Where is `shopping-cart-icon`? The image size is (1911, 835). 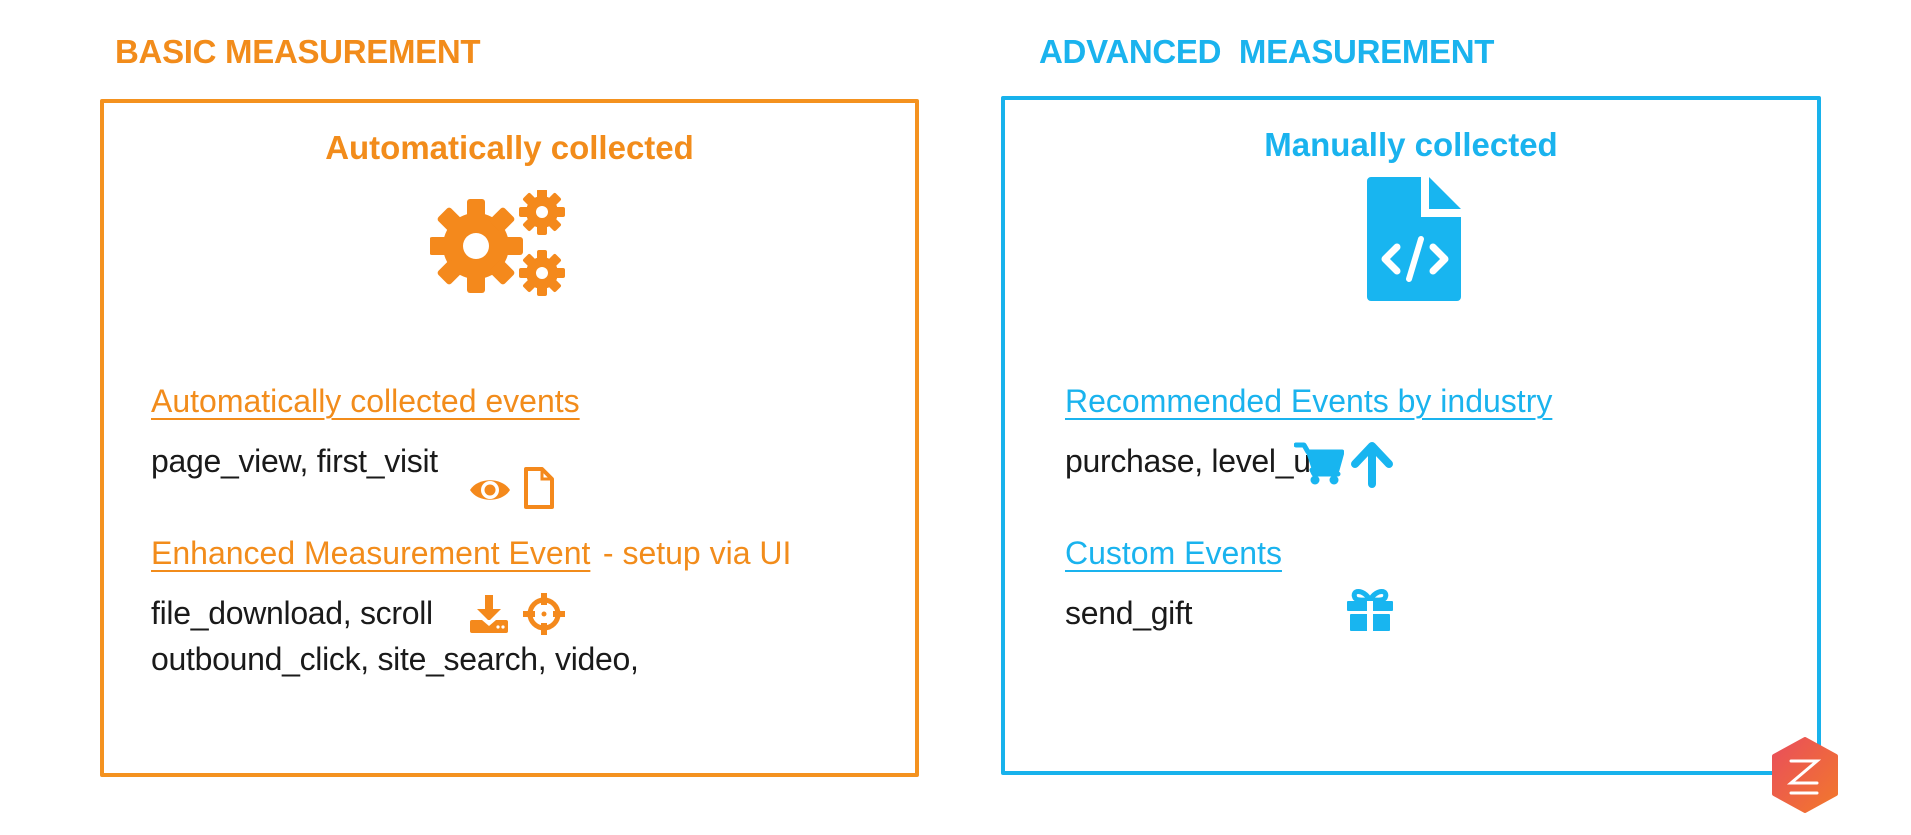
shopping-cart-icon is located at coordinates (1319, 463).